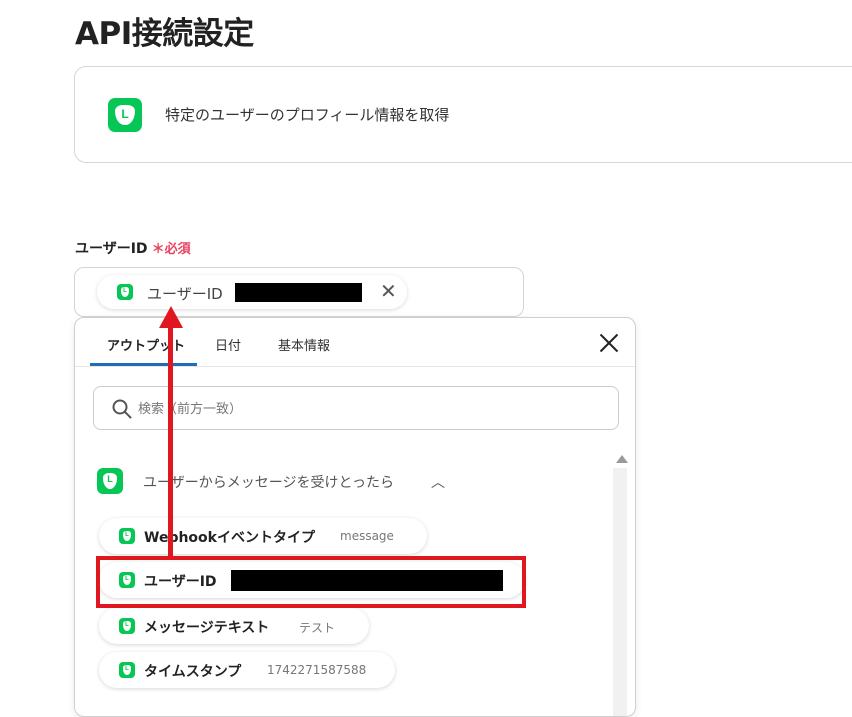 Image resolution: width=852 pixels, height=717 pixels. Describe the element at coordinates (317, 628) in the screenshot. I see `item-value: テスト` at that location.